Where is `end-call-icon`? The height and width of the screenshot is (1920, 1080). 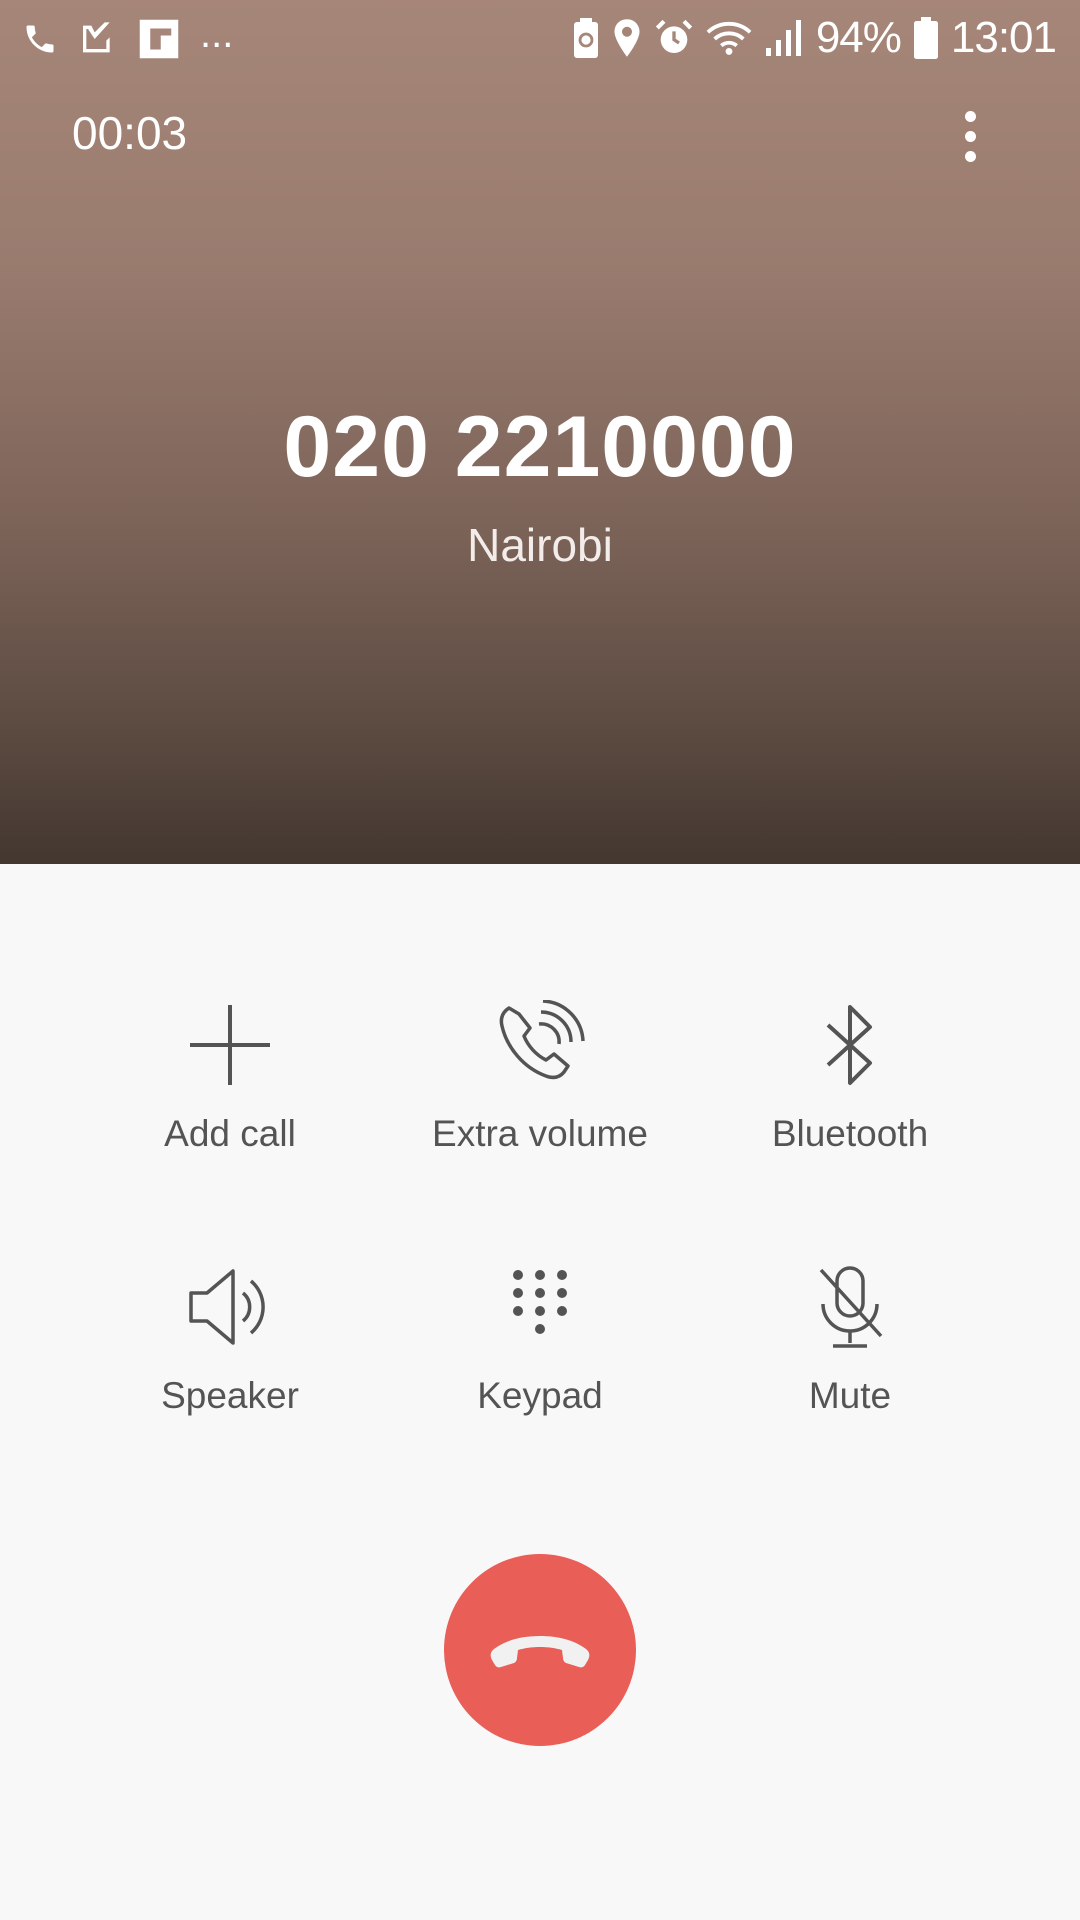
end-call-icon is located at coordinates (540, 1650).